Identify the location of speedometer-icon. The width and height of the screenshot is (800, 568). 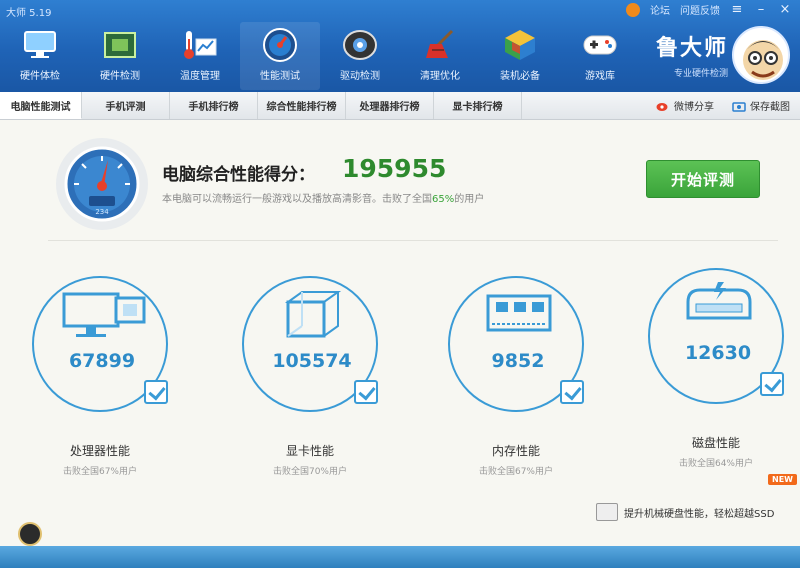
(280, 45).